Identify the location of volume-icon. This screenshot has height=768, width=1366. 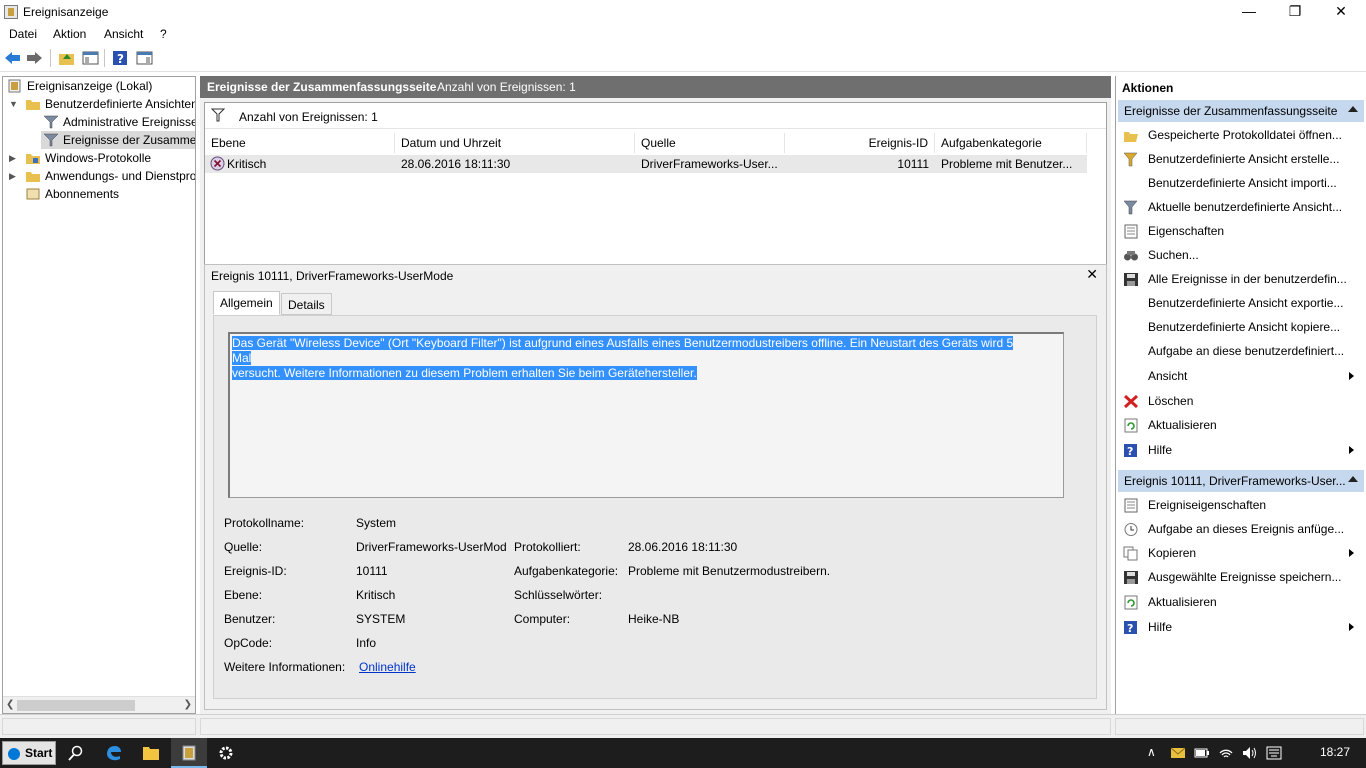
(1250, 753).